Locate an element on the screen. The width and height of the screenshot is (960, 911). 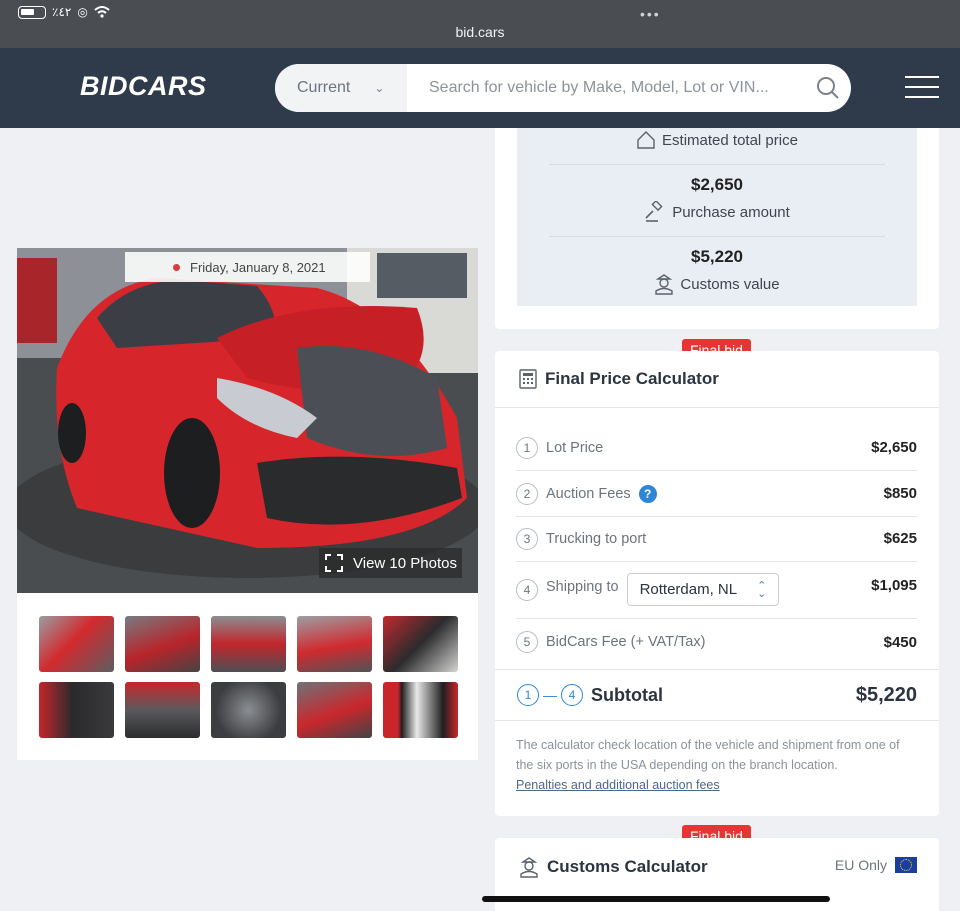
customs-value-label: Customs value is located at coordinates (717, 284).